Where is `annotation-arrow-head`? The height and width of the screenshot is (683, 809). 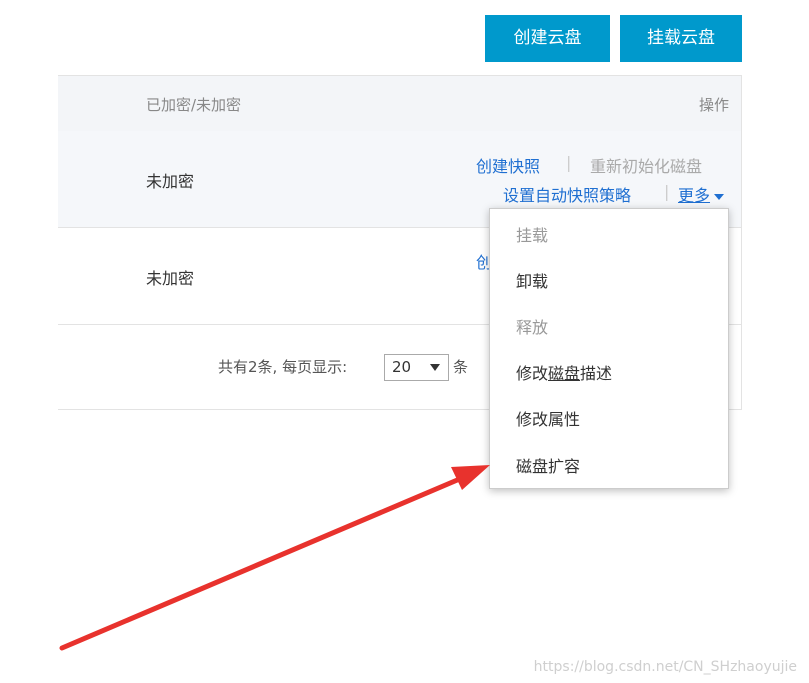
annotation-arrow-head is located at coordinates (470, 477).